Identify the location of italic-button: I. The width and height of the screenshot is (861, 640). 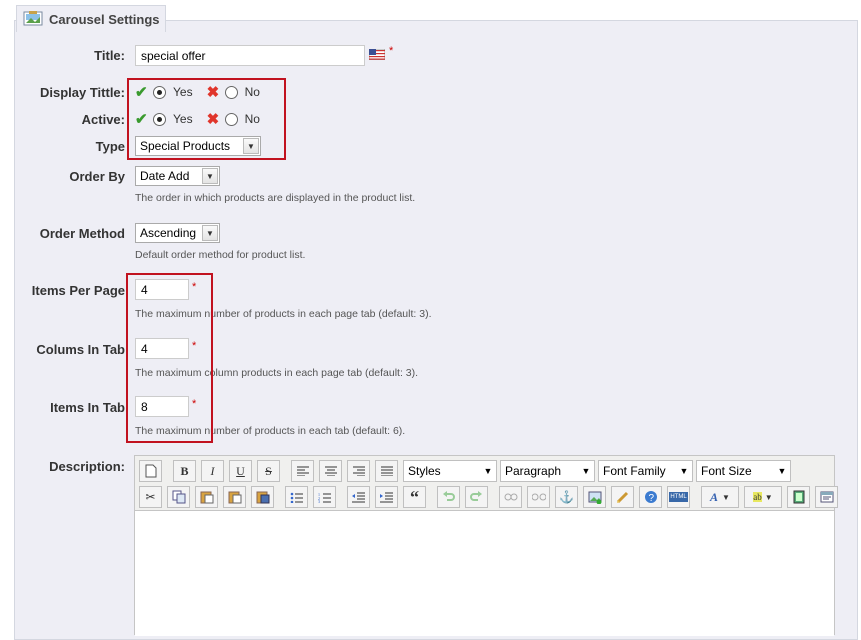
(212, 471).